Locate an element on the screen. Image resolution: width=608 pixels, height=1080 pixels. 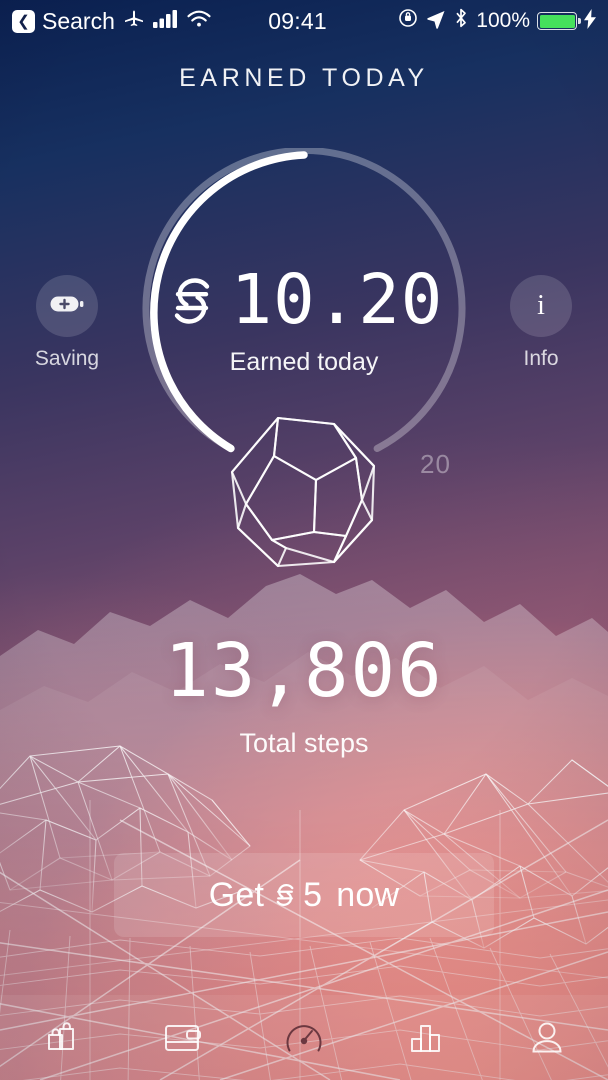
speedometer-icon is located at coordinates (304, 1038).